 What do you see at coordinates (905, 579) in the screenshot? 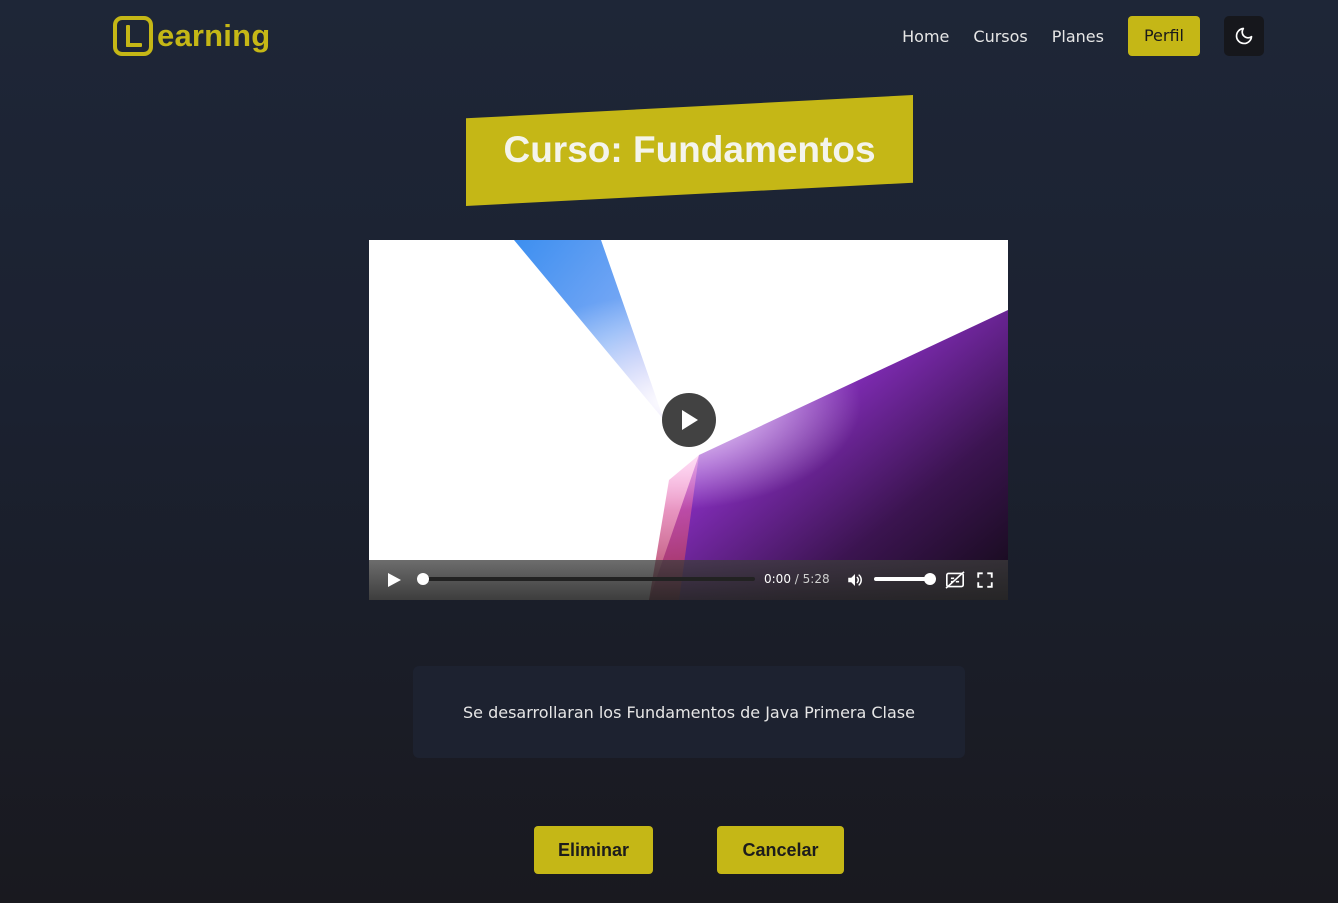
I see `volume-slider` at bounding box center [905, 579].